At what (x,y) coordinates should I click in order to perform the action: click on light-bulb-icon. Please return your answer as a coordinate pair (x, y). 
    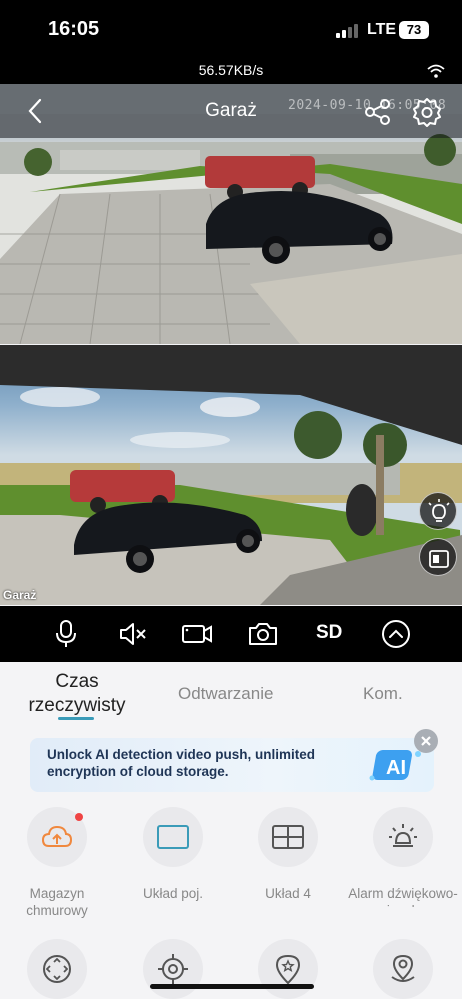
    Looking at the image, I should click on (439, 510).